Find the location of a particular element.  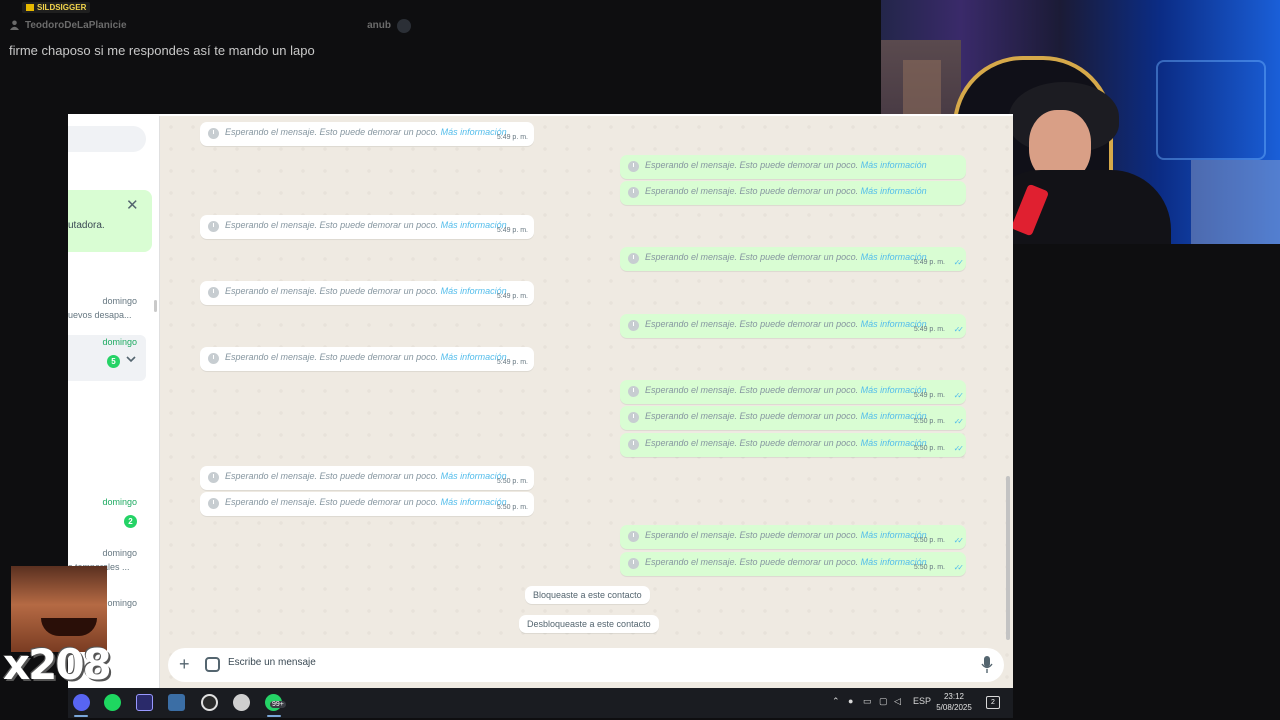

sidebar-scrollbar is located at coordinates (155, 306).